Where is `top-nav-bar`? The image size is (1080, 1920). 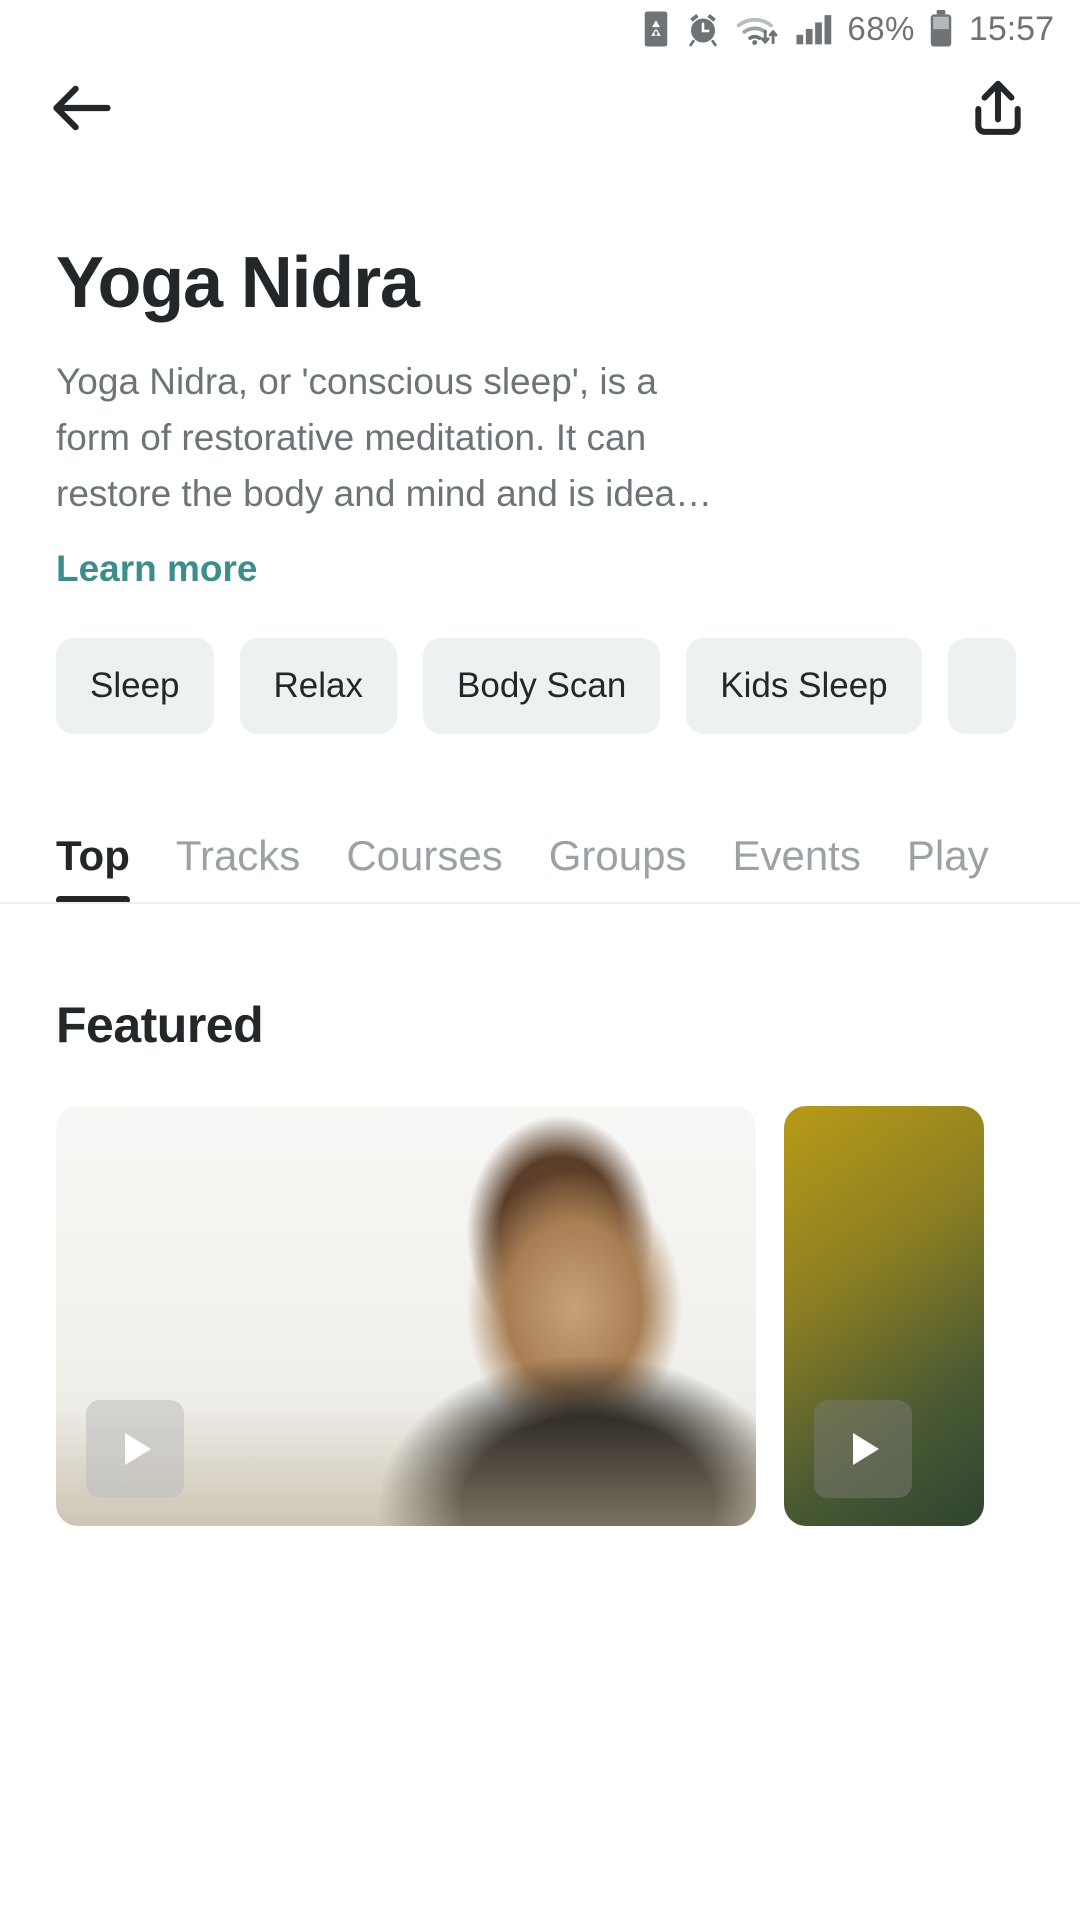 top-nav-bar is located at coordinates (540, 108).